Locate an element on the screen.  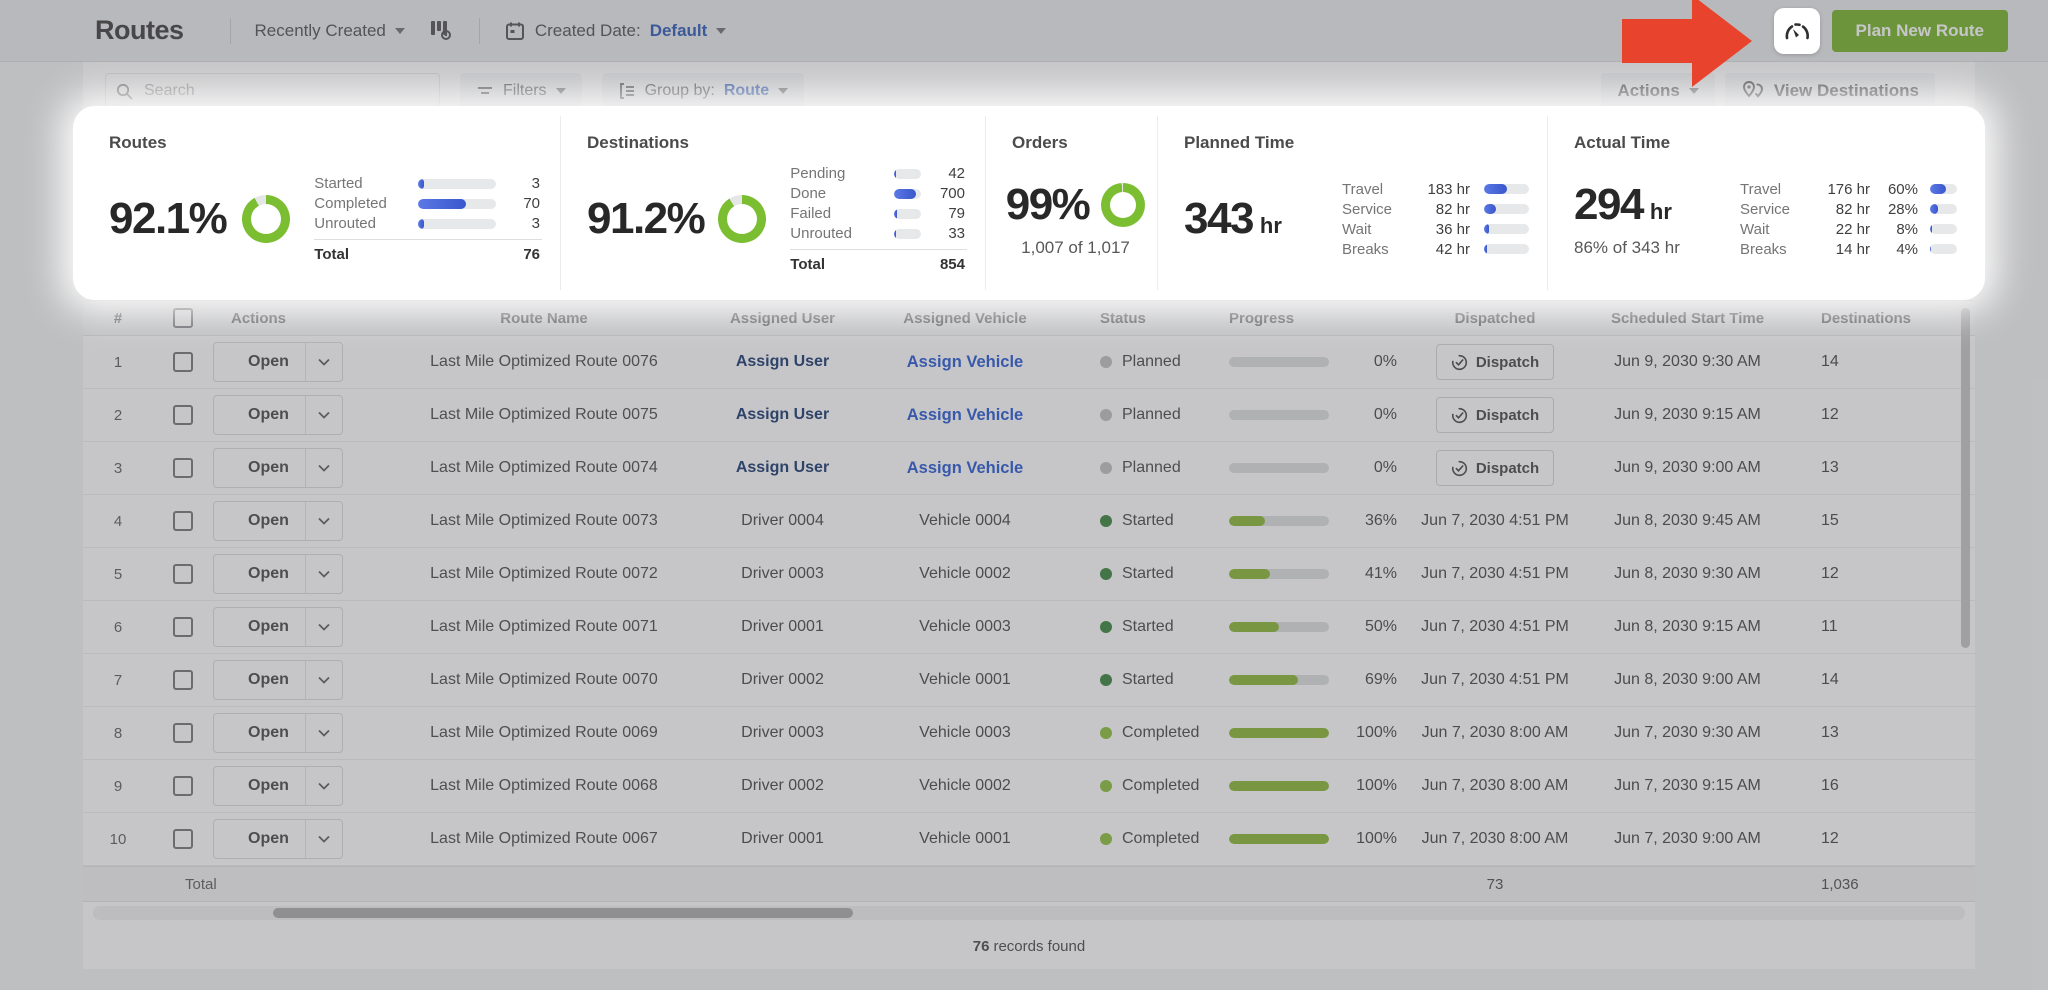
filter-icon is located at coordinates (485, 90).